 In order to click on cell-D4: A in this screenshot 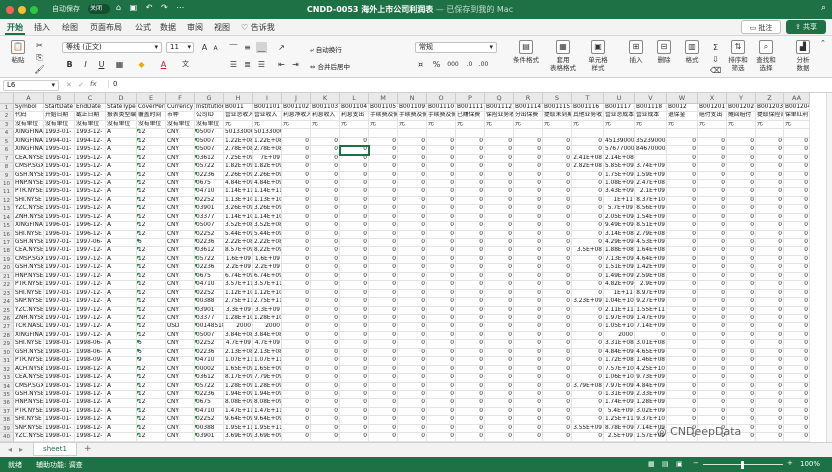, I will do `click(121, 133)`.